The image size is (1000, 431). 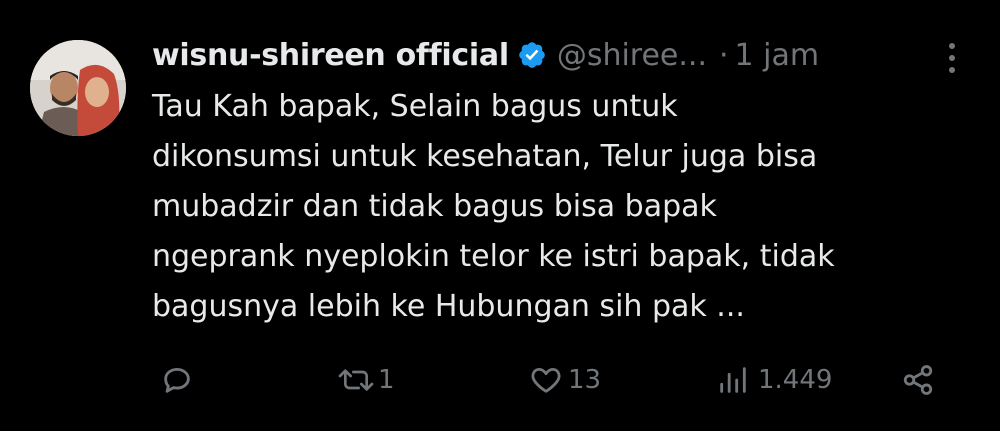 I want to click on views-chart-icon, so click(x=733, y=380).